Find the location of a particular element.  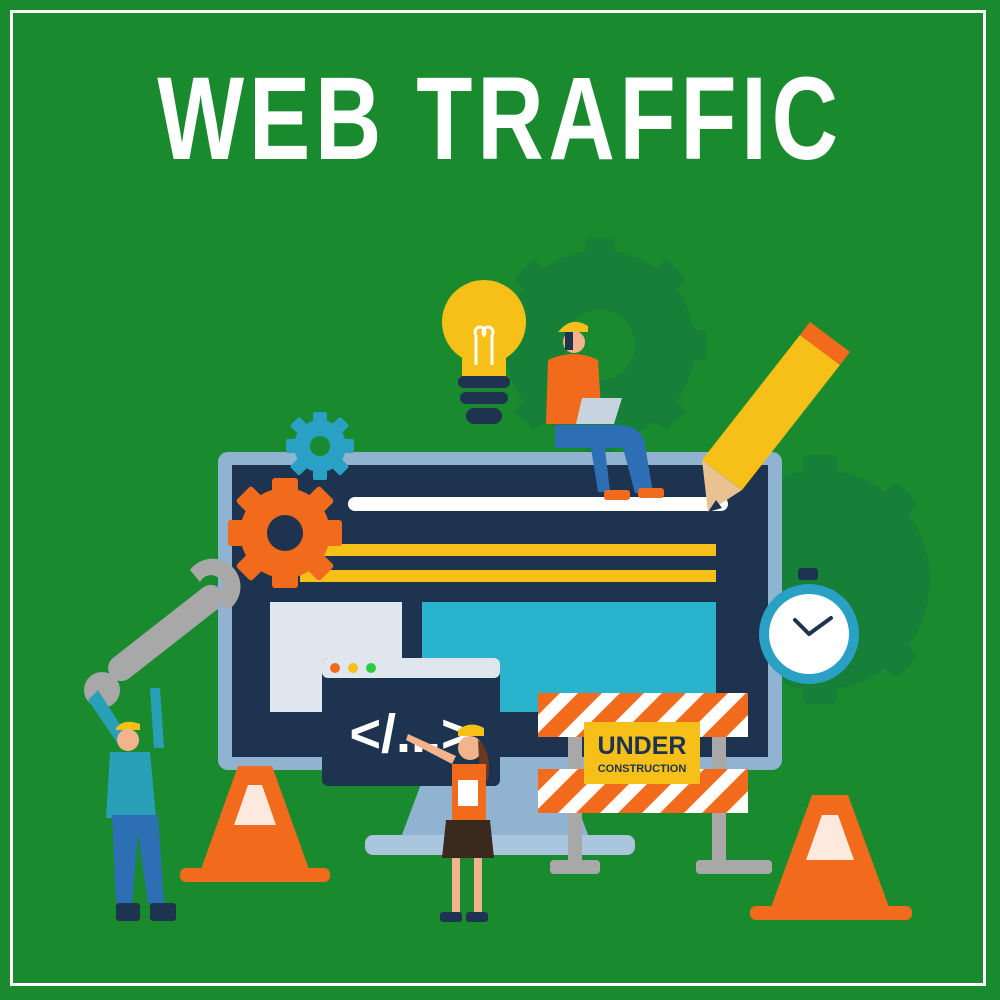

barrier-icon: UNDER CONSTRUCTION is located at coordinates (655, 783).